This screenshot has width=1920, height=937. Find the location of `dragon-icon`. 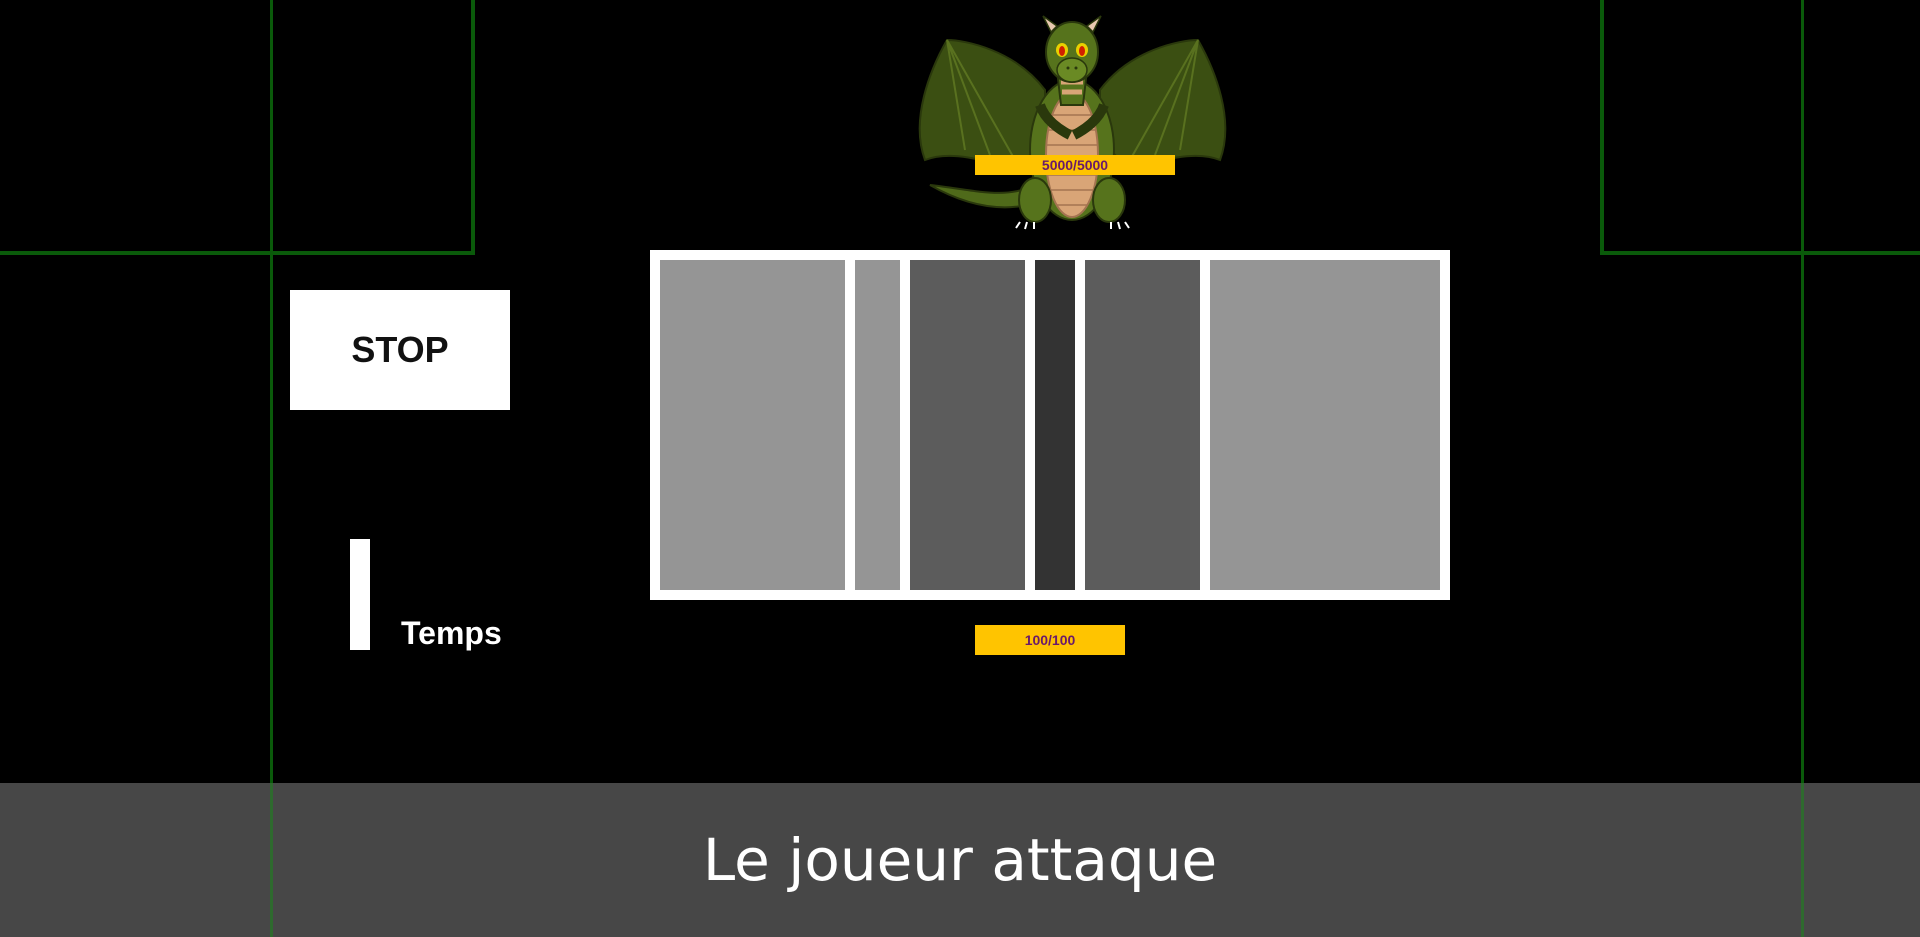

dragon-icon is located at coordinates (1072, 122).